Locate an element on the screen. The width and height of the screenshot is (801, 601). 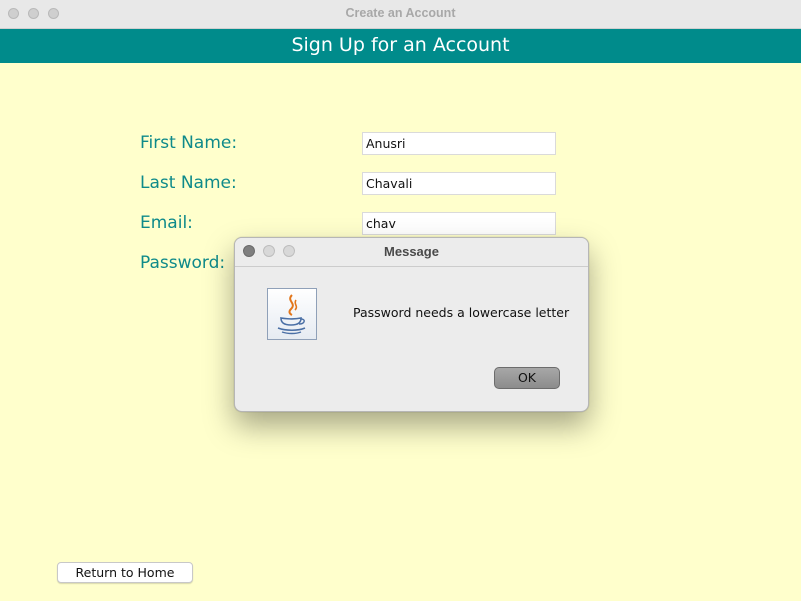
ok-button: OK is located at coordinates (527, 378).